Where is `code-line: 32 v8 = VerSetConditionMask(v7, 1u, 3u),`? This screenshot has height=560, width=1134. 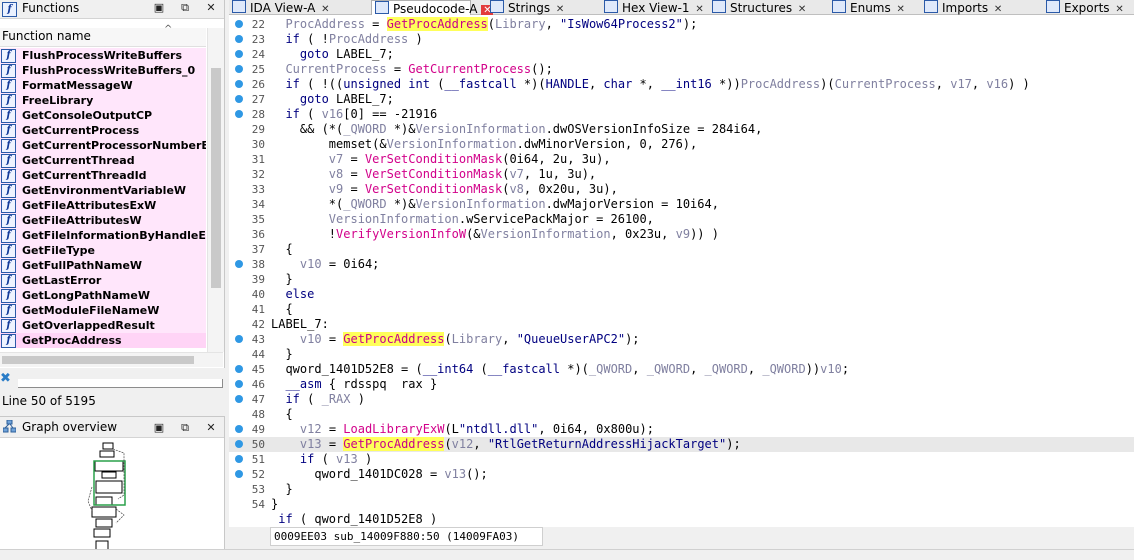
code-line: 32 v8 = VerSetConditionMask(v7, 1u, 3u), is located at coordinates (681, 174).